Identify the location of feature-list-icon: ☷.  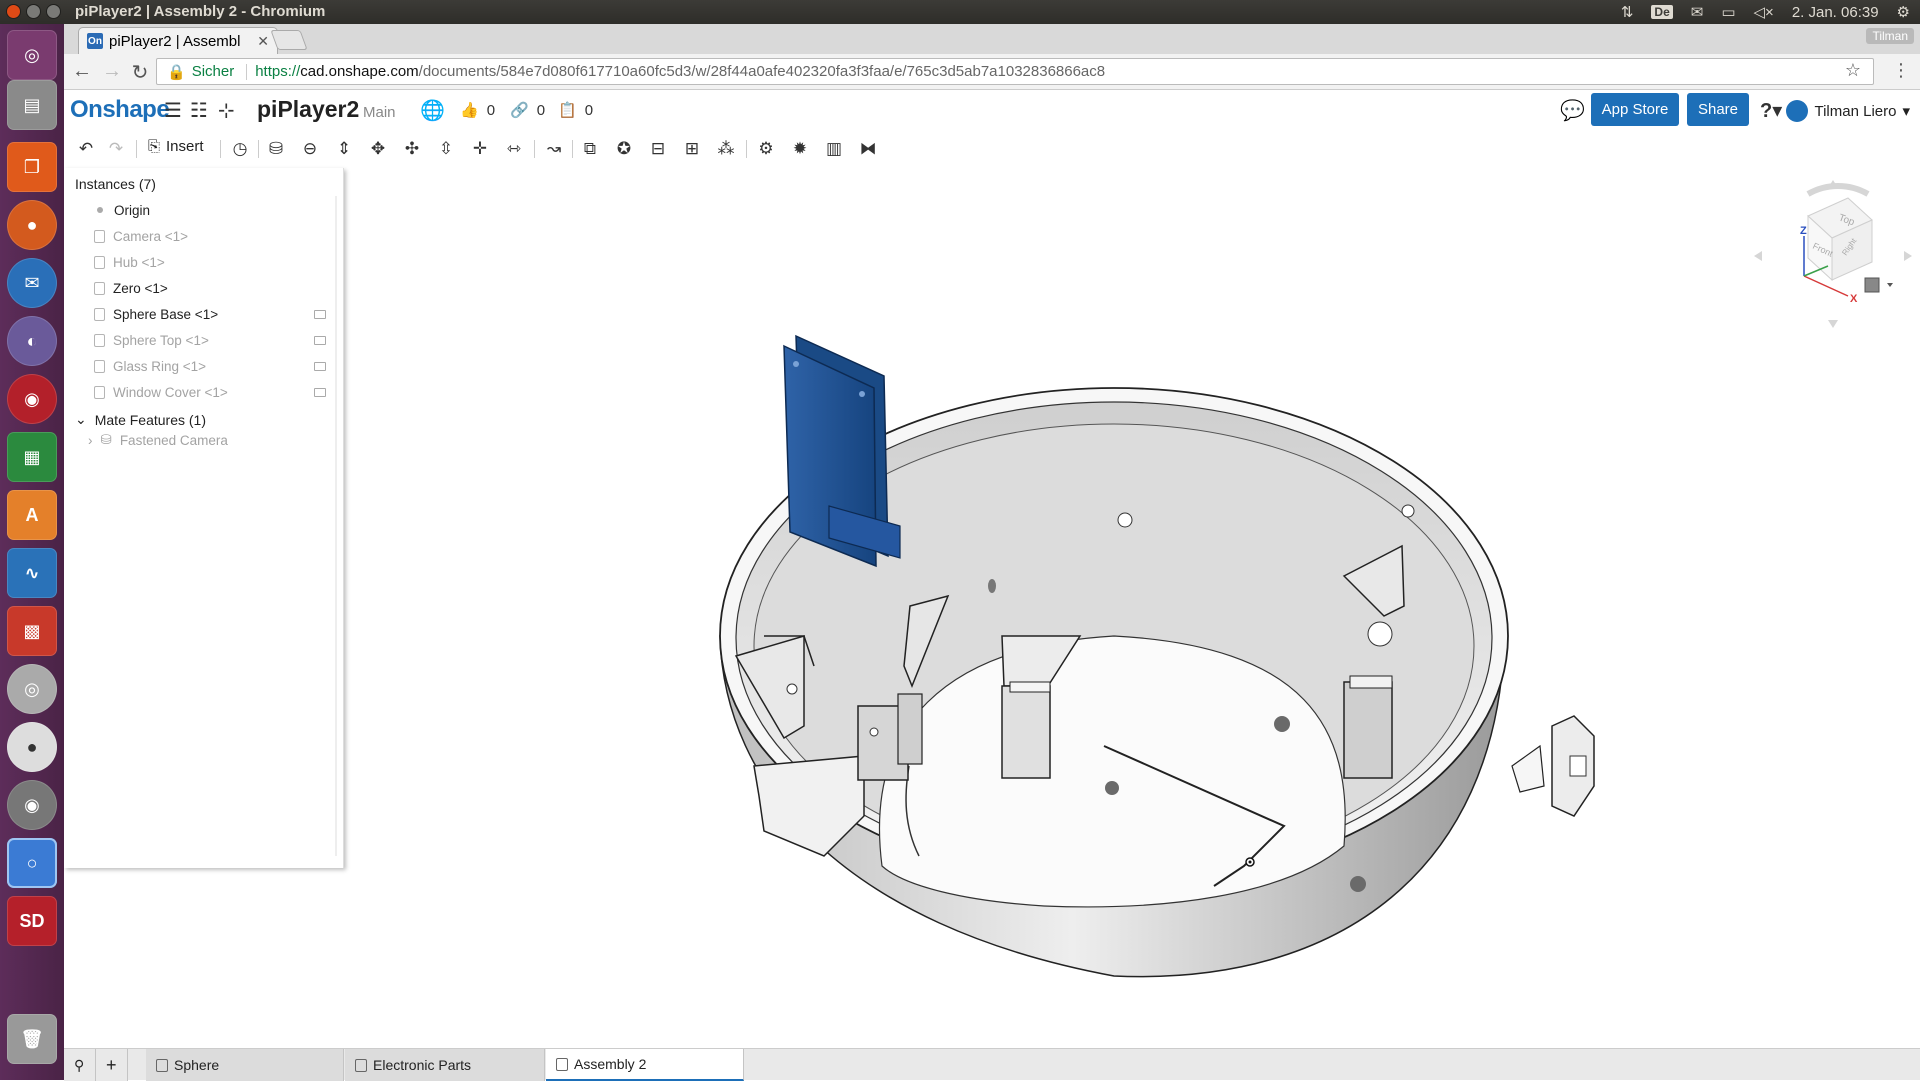
(199, 110).